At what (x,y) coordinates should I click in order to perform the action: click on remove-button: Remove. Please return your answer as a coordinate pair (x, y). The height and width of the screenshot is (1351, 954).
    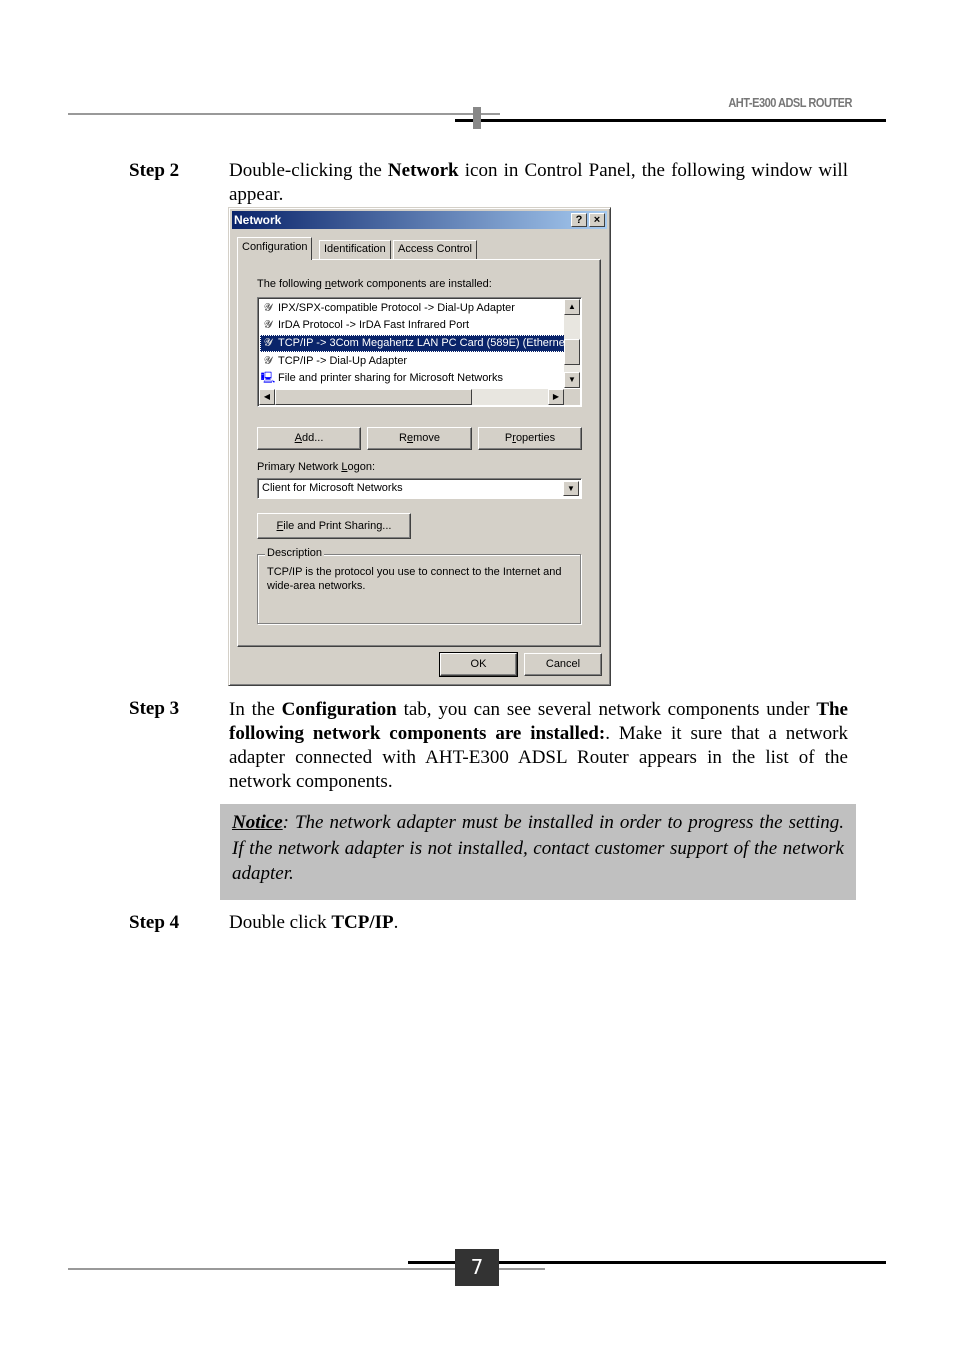
    Looking at the image, I should click on (419, 438).